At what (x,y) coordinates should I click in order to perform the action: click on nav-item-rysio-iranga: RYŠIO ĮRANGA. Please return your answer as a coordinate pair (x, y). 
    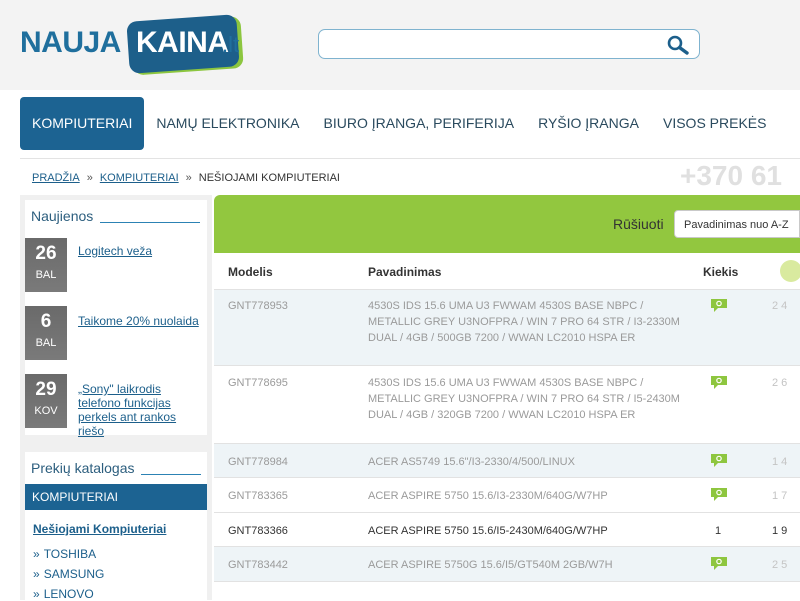
    Looking at the image, I should click on (588, 123).